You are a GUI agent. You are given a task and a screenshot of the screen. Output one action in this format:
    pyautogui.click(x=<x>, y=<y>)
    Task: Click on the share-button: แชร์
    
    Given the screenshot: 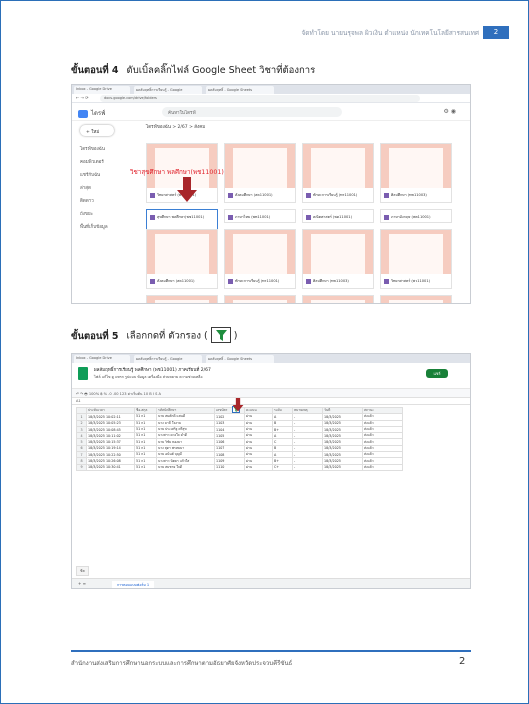 What is the action you would take?
    pyautogui.click(x=437, y=373)
    